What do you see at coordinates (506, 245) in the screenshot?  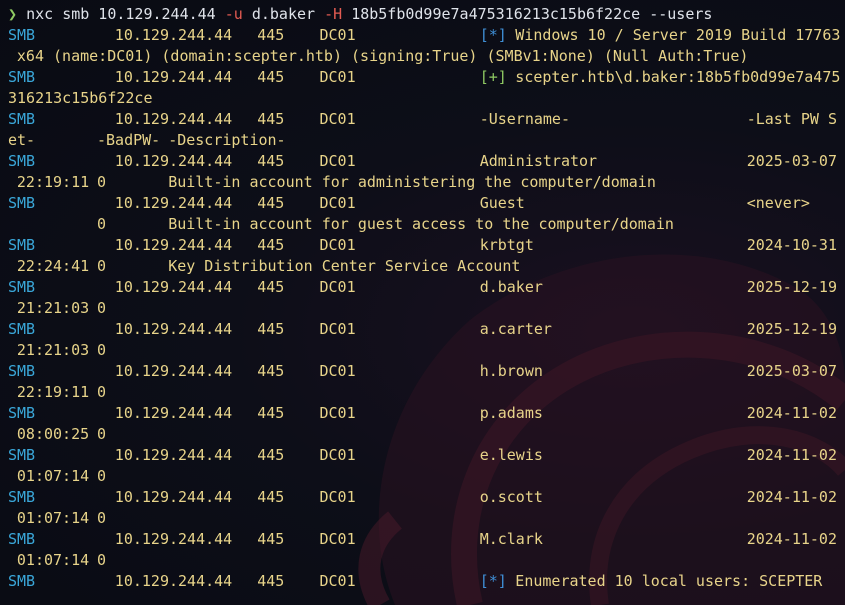 I see `user-name: krbtgt` at bounding box center [506, 245].